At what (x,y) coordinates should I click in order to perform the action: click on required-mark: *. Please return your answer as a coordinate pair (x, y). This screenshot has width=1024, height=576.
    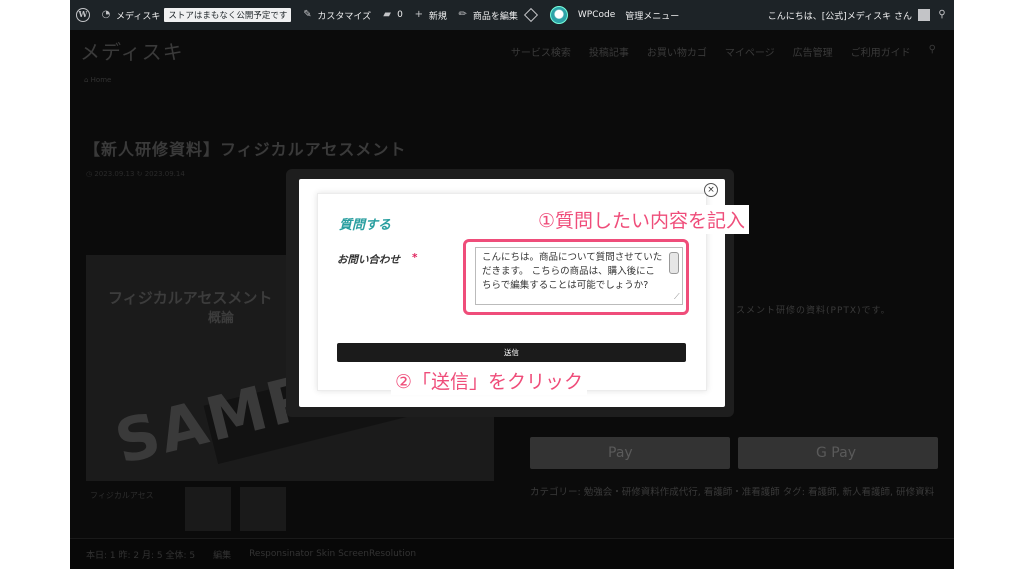
    Looking at the image, I should click on (415, 258).